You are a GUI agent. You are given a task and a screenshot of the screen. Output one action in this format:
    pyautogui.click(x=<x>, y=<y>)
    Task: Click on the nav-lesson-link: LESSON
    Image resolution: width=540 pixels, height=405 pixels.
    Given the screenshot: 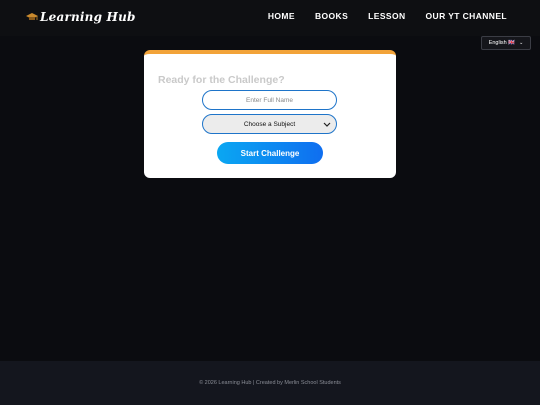 What is the action you would take?
    pyautogui.click(x=386, y=16)
    